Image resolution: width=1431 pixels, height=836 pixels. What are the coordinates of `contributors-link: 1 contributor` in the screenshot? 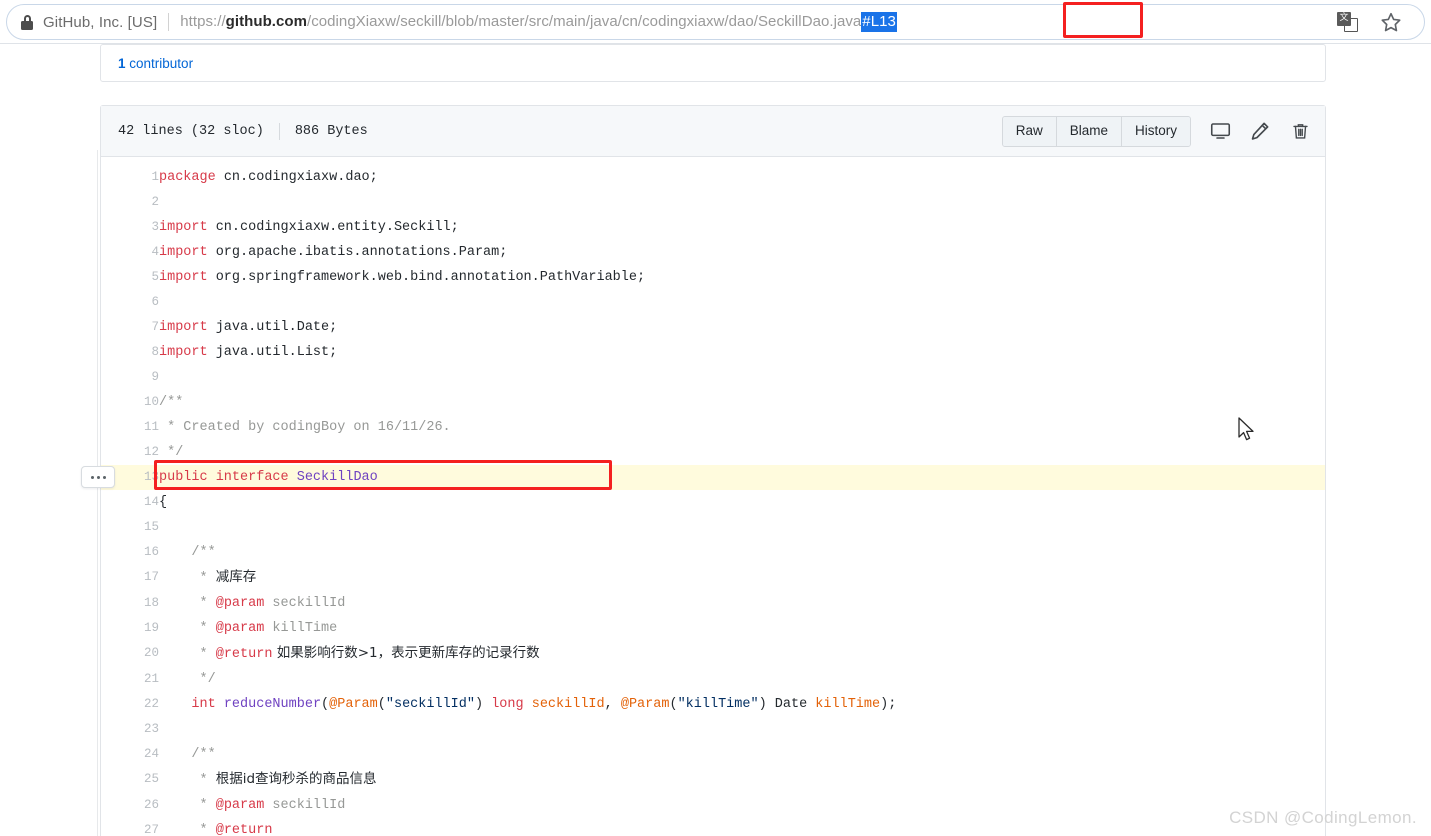 It's located at (155, 63).